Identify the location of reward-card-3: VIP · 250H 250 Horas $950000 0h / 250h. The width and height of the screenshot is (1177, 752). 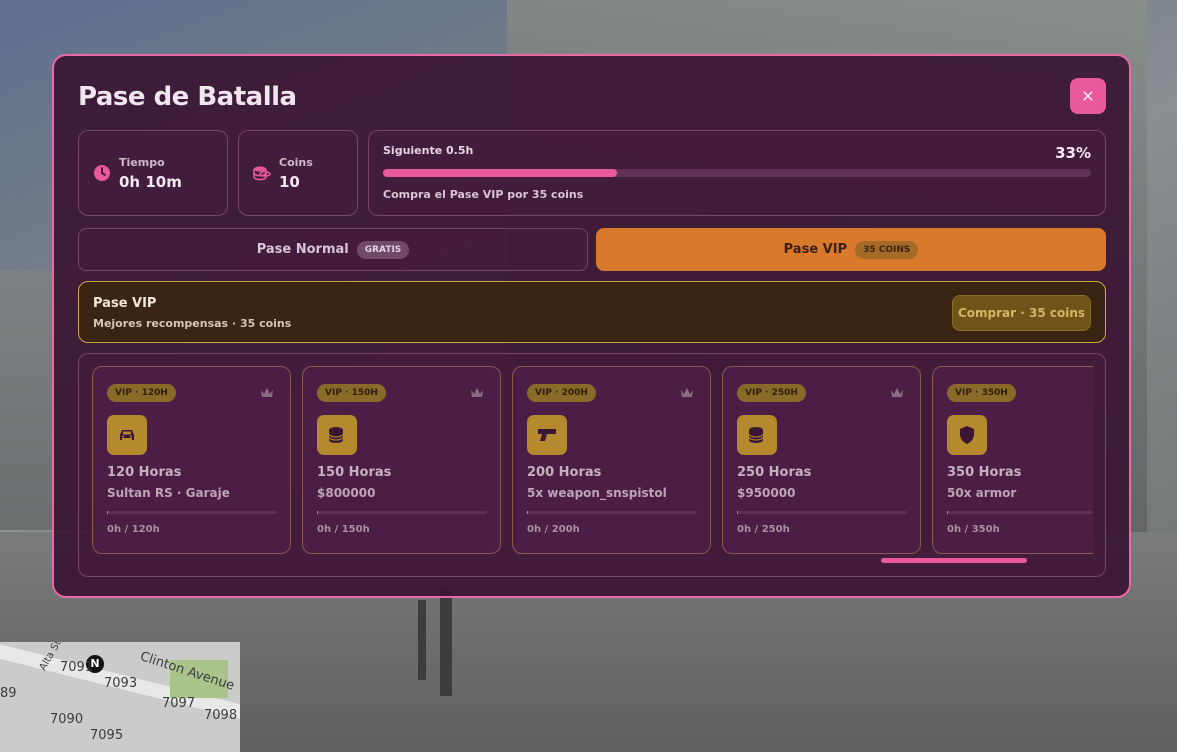
(821, 460).